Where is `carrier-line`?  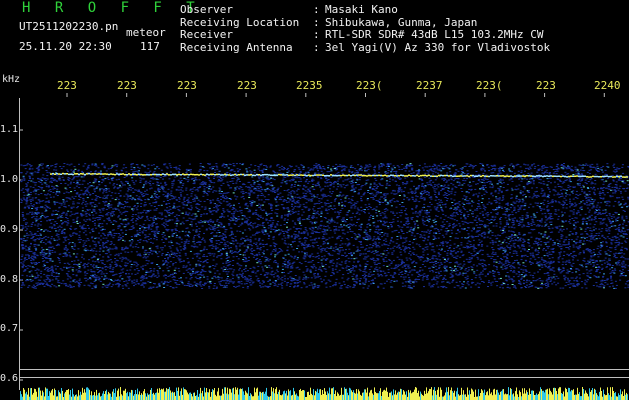
carrier-line is located at coordinates (339, 175).